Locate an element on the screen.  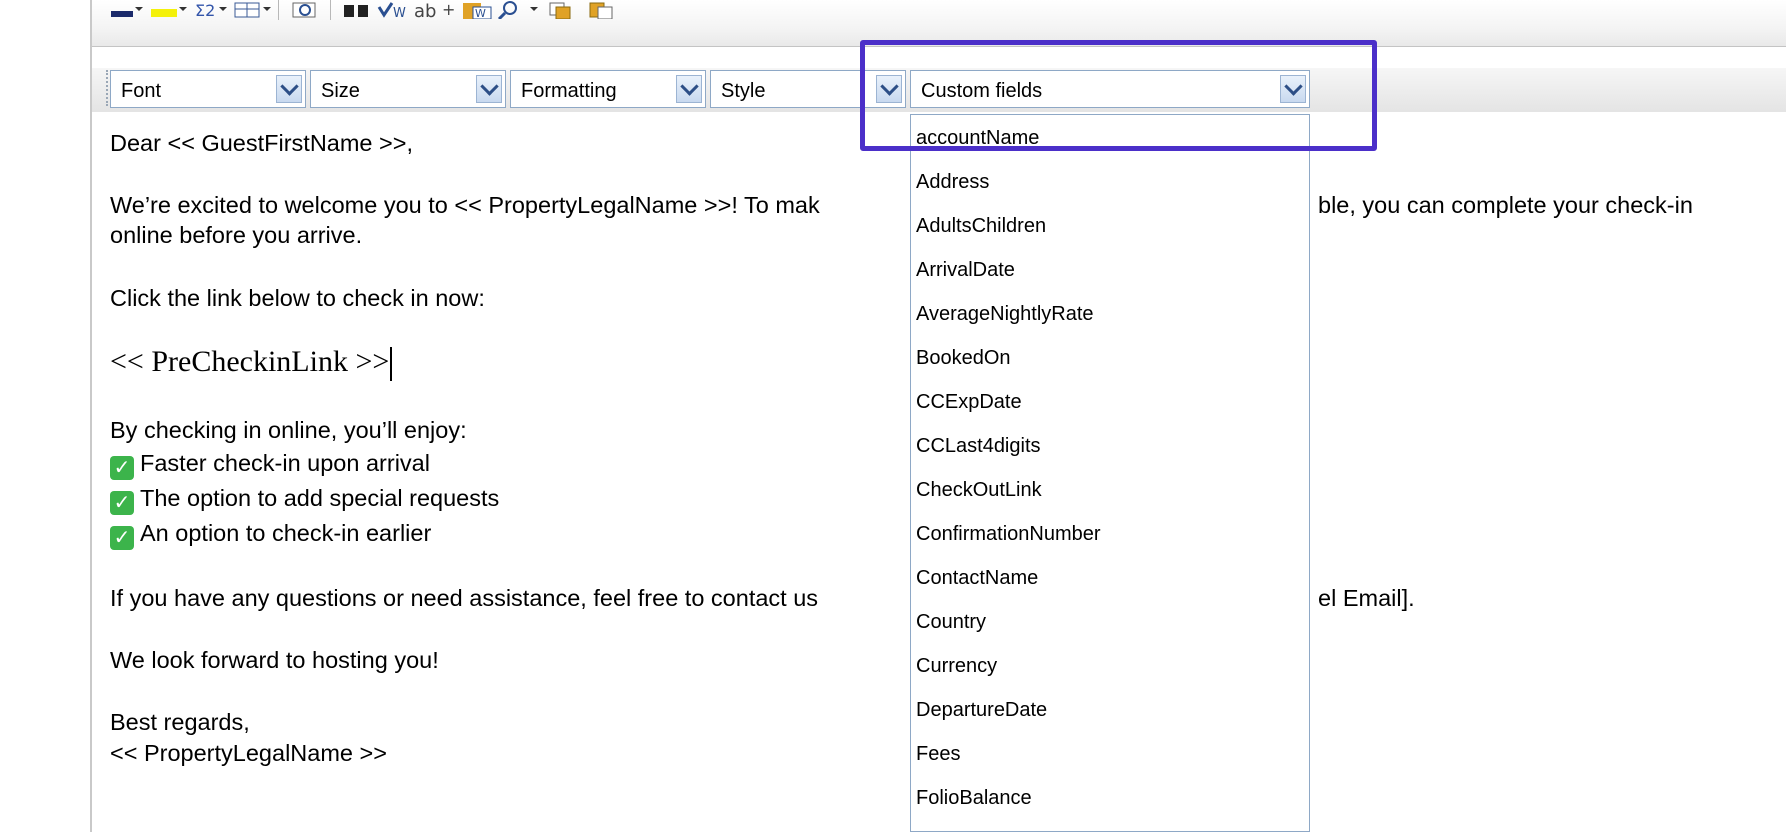
greeting-text: Dear << GuestFirstName >>, is located at coordinates (262, 143).